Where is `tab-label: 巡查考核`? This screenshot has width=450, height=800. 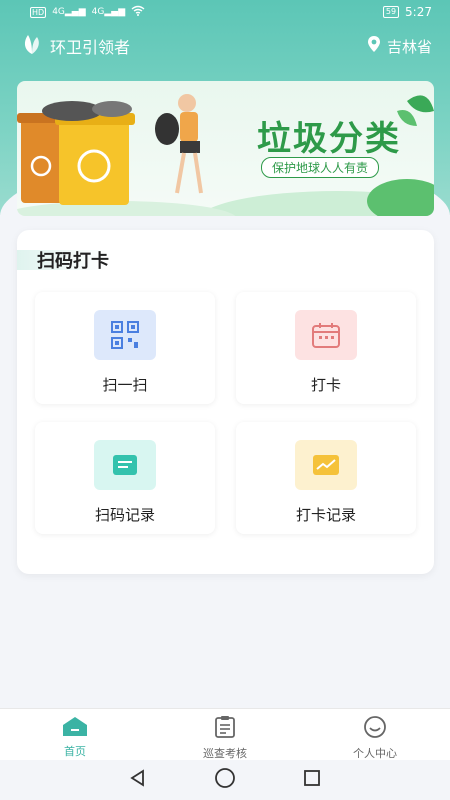
tab-label: 巡查考核 is located at coordinates (225, 753).